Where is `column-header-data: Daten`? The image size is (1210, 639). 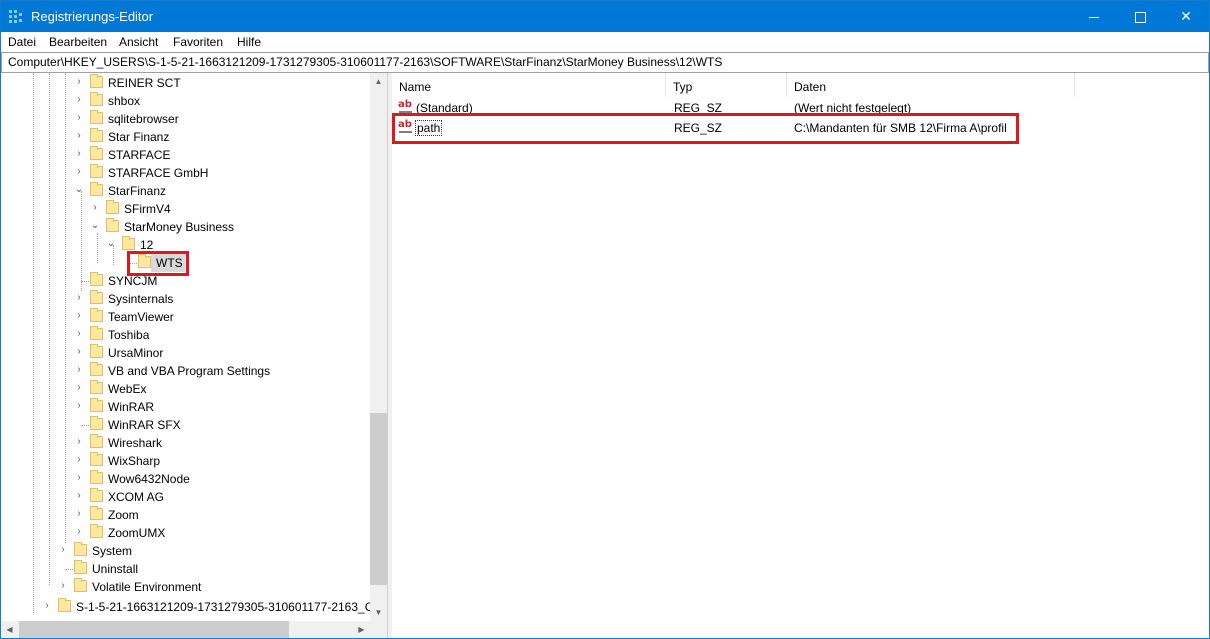
column-header-data: Daten is located at coordinates (931, 85).